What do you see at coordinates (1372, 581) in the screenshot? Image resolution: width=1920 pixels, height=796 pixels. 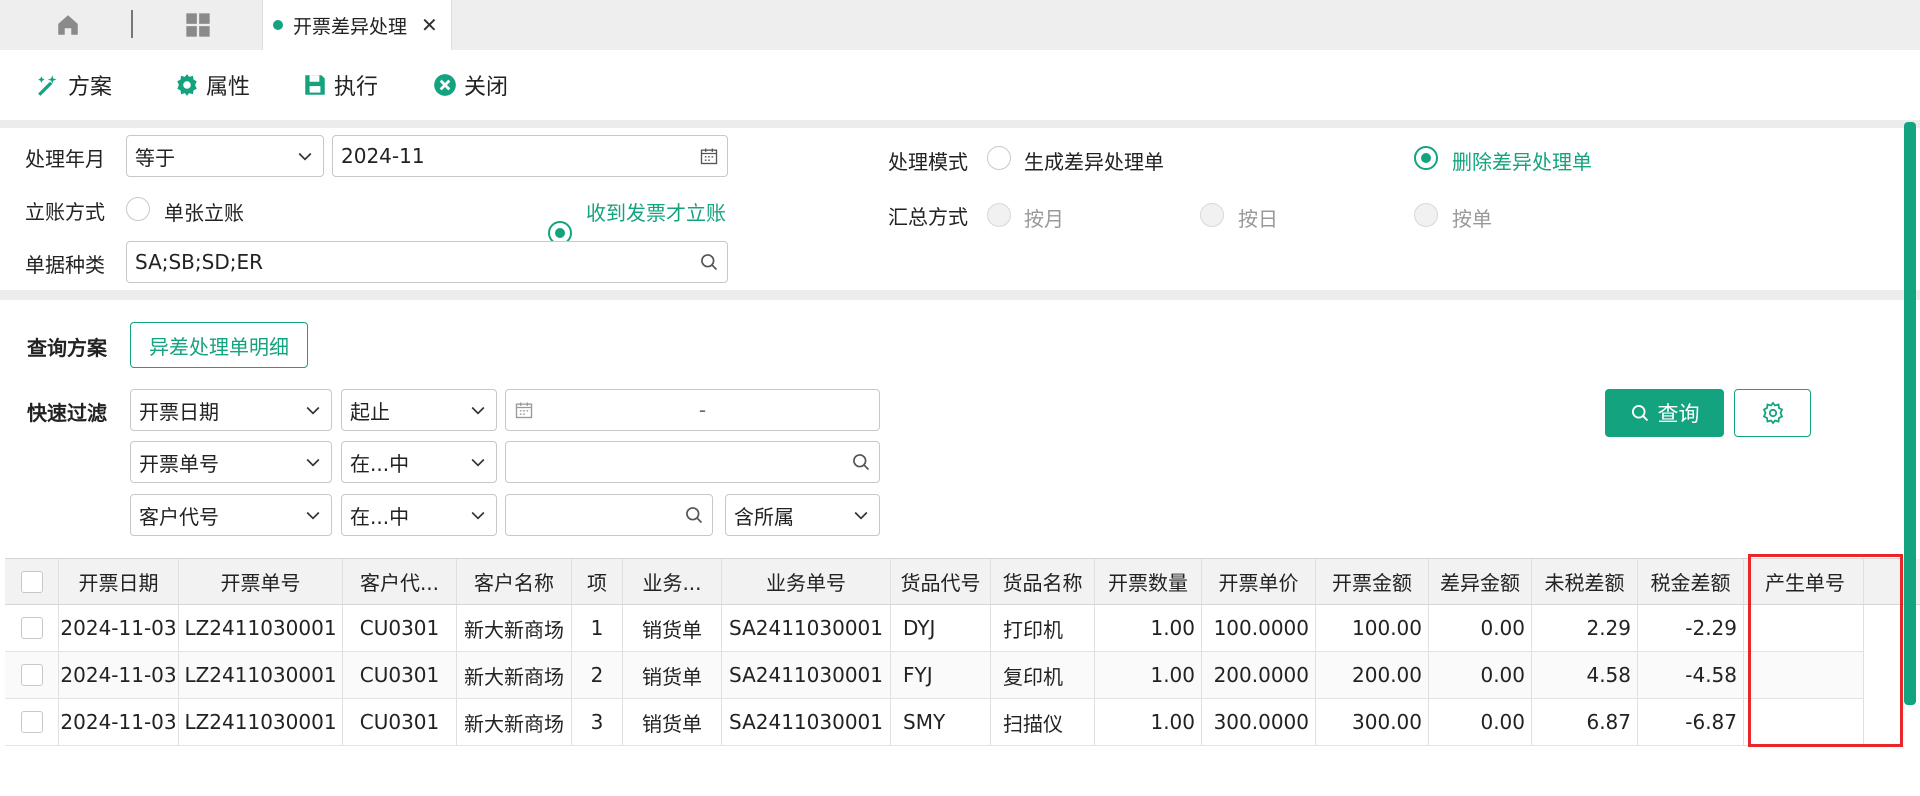 I see `column-header: 开票金额` at bounding box center [1372, 581].